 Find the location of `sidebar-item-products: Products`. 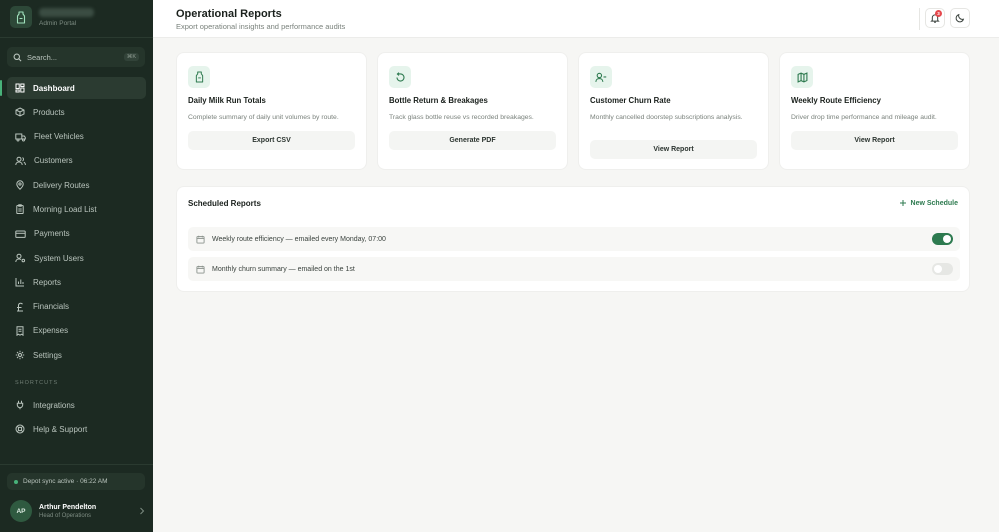

sidebar-item-products: Products is located at coordinates (76, 112).